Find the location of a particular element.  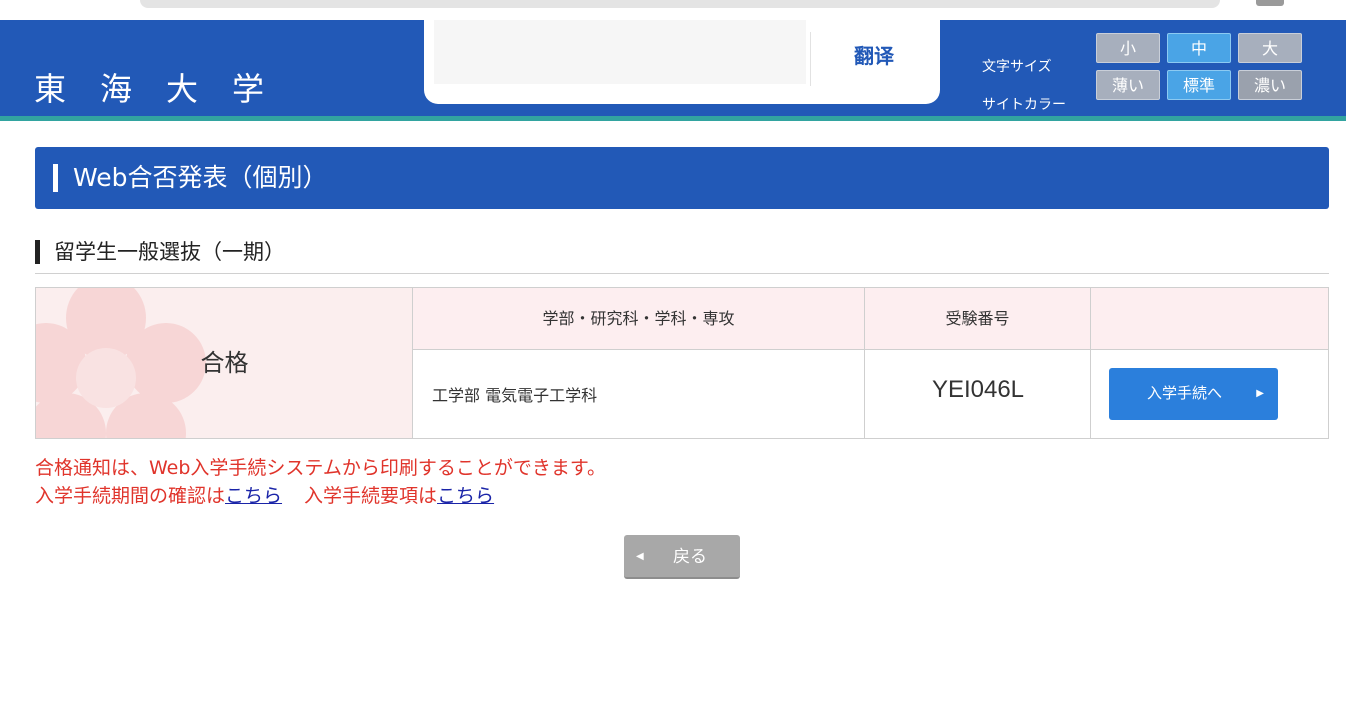

site-color-light-button: 薄い is located at coordinates (1128, 85).